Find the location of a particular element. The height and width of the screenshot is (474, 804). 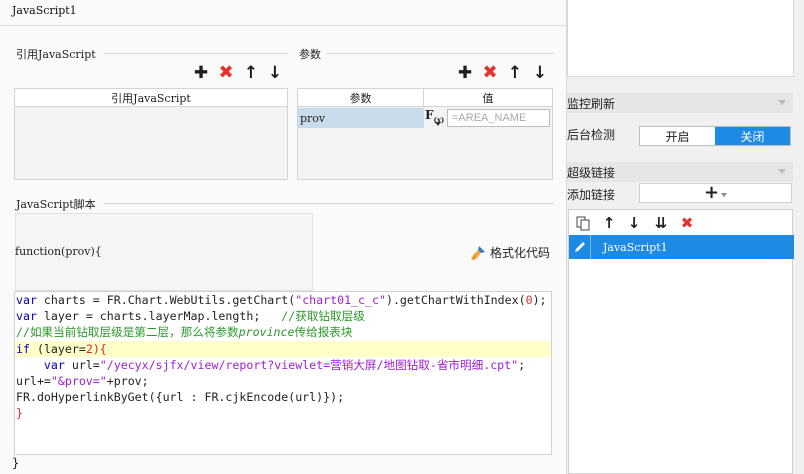

plus-icon: + is located at coordinates (711, 192).